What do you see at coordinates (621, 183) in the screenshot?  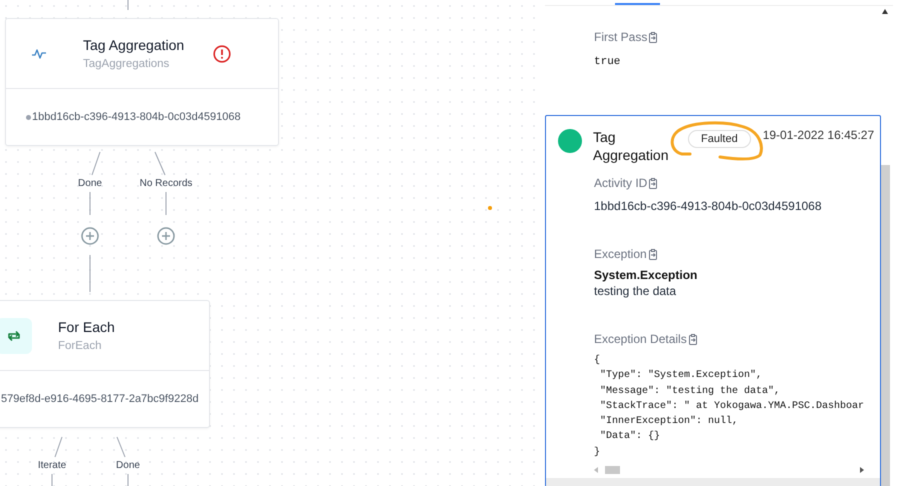 I see `field-label: Activity ID` at bounding box center [621, 183].